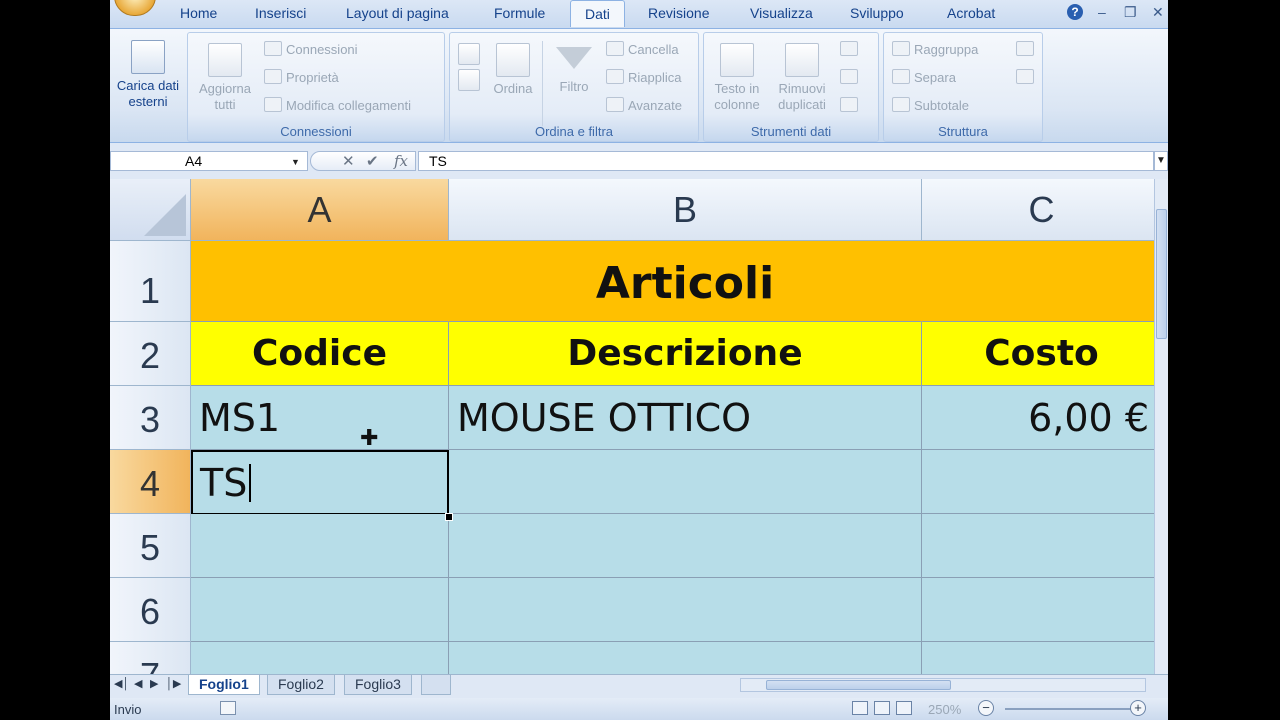 The image size is (1280, 720). I want to click on cell-b5, so click(685, 546).